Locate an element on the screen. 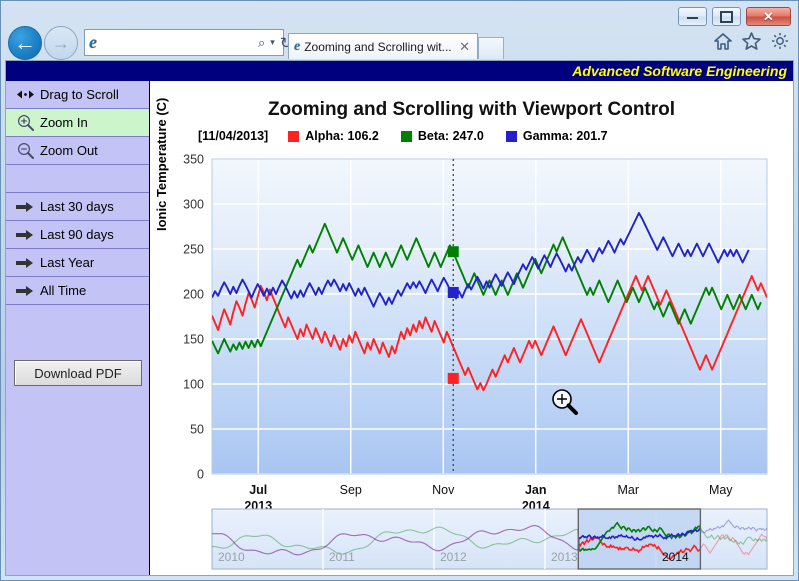 The image size is (799, 581). tab-strip: e Zooming and Scrolling wit... ✕ is located at coordinates (396, 44).